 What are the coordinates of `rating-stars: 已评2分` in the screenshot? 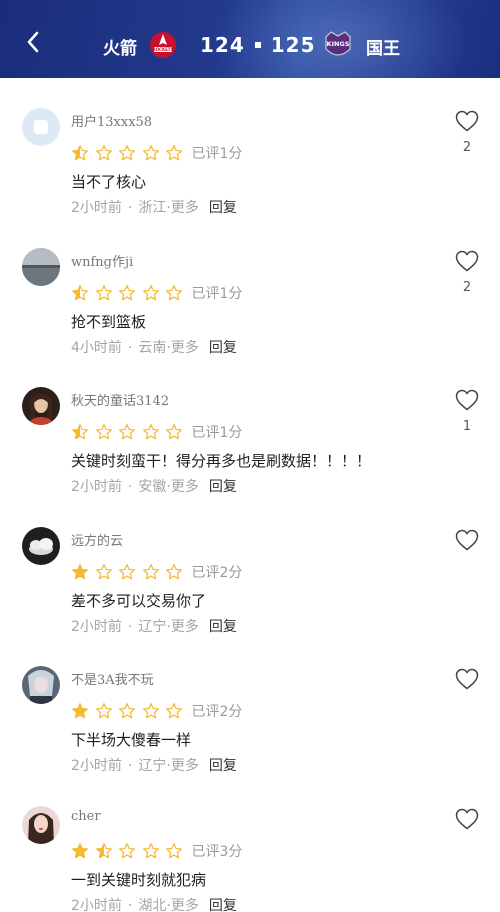 It's located at (156, 711).